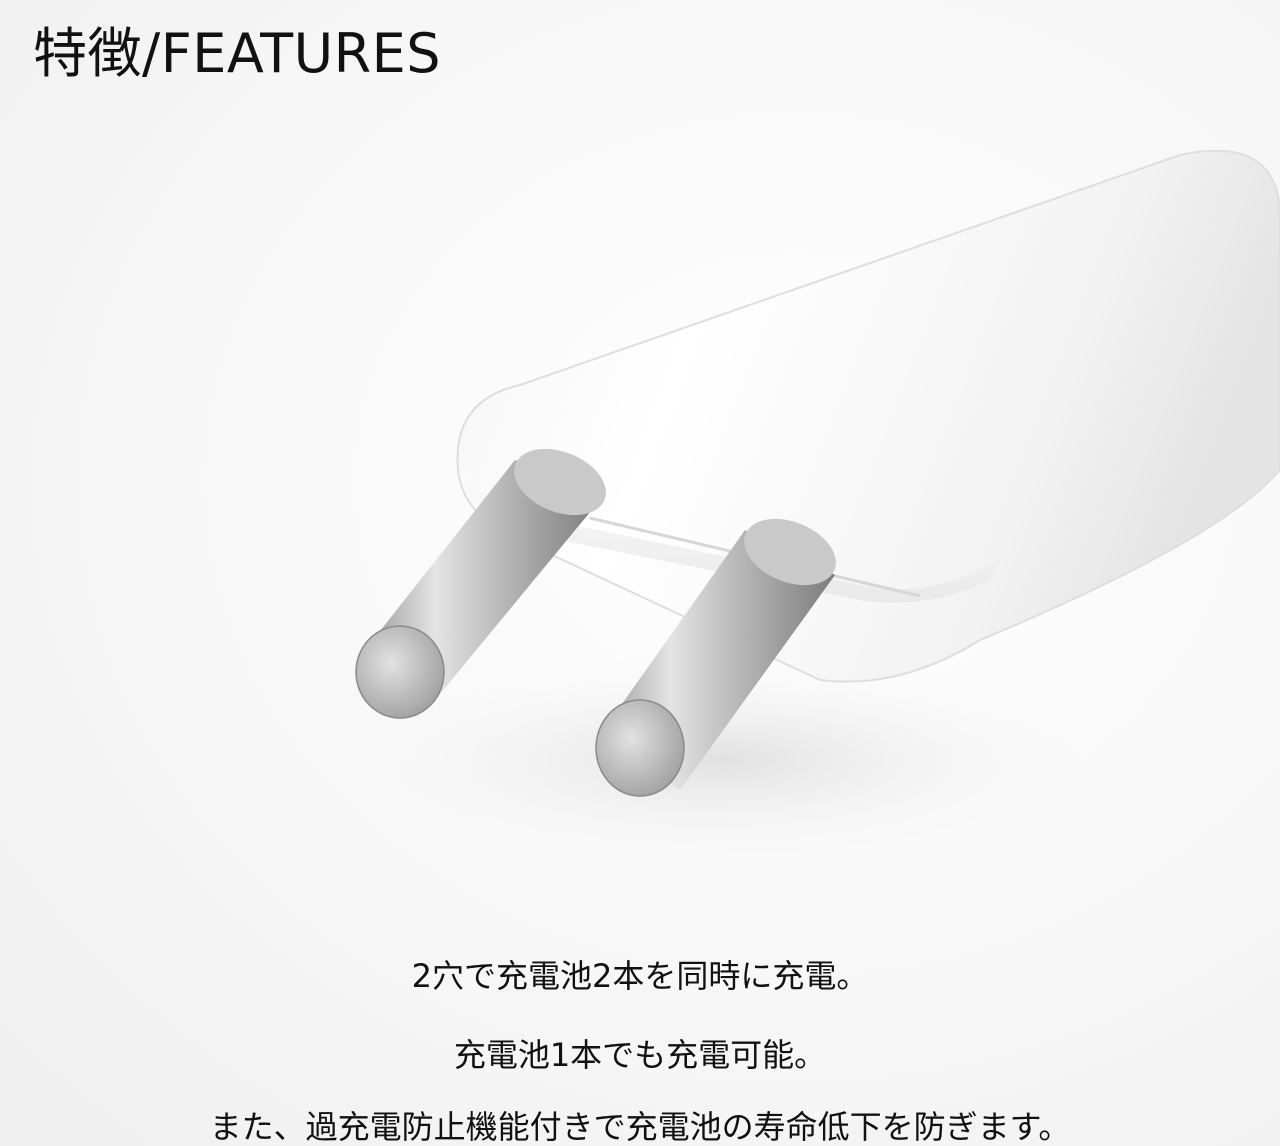 The image size is (1280, 1146). What do you see at coordinates (640, 1055) in the screenshot?
I see `feature-text-single-charge: 充電池1本でも充電可能。` at bounding box center [640, 1055].